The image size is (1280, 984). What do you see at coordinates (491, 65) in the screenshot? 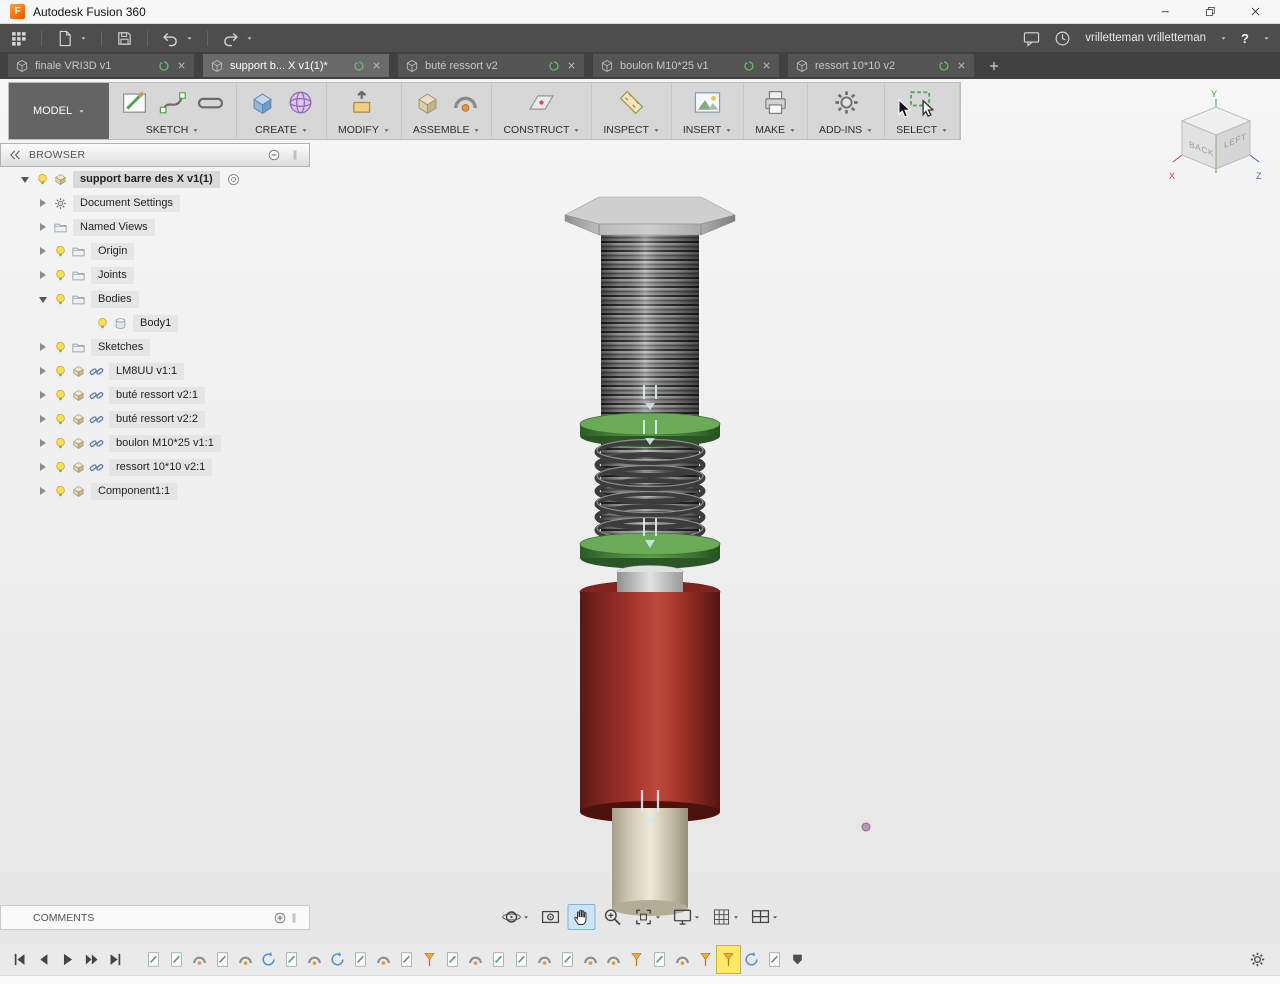
I see `document-tab: buté ressort v2` at bounding box center [491, 65].